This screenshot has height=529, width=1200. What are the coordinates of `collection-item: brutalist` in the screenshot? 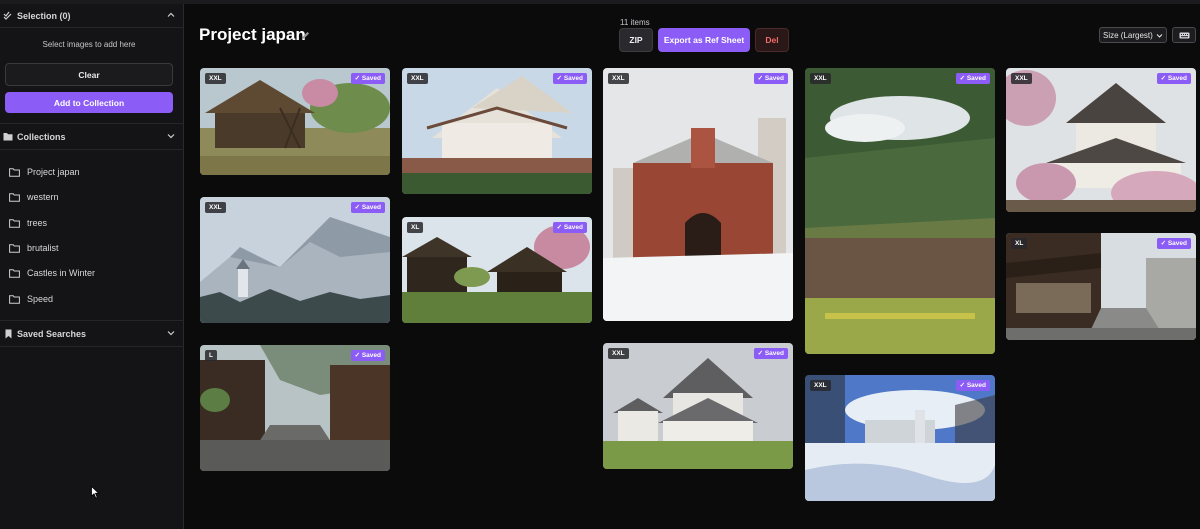 It's located at (91, 248).